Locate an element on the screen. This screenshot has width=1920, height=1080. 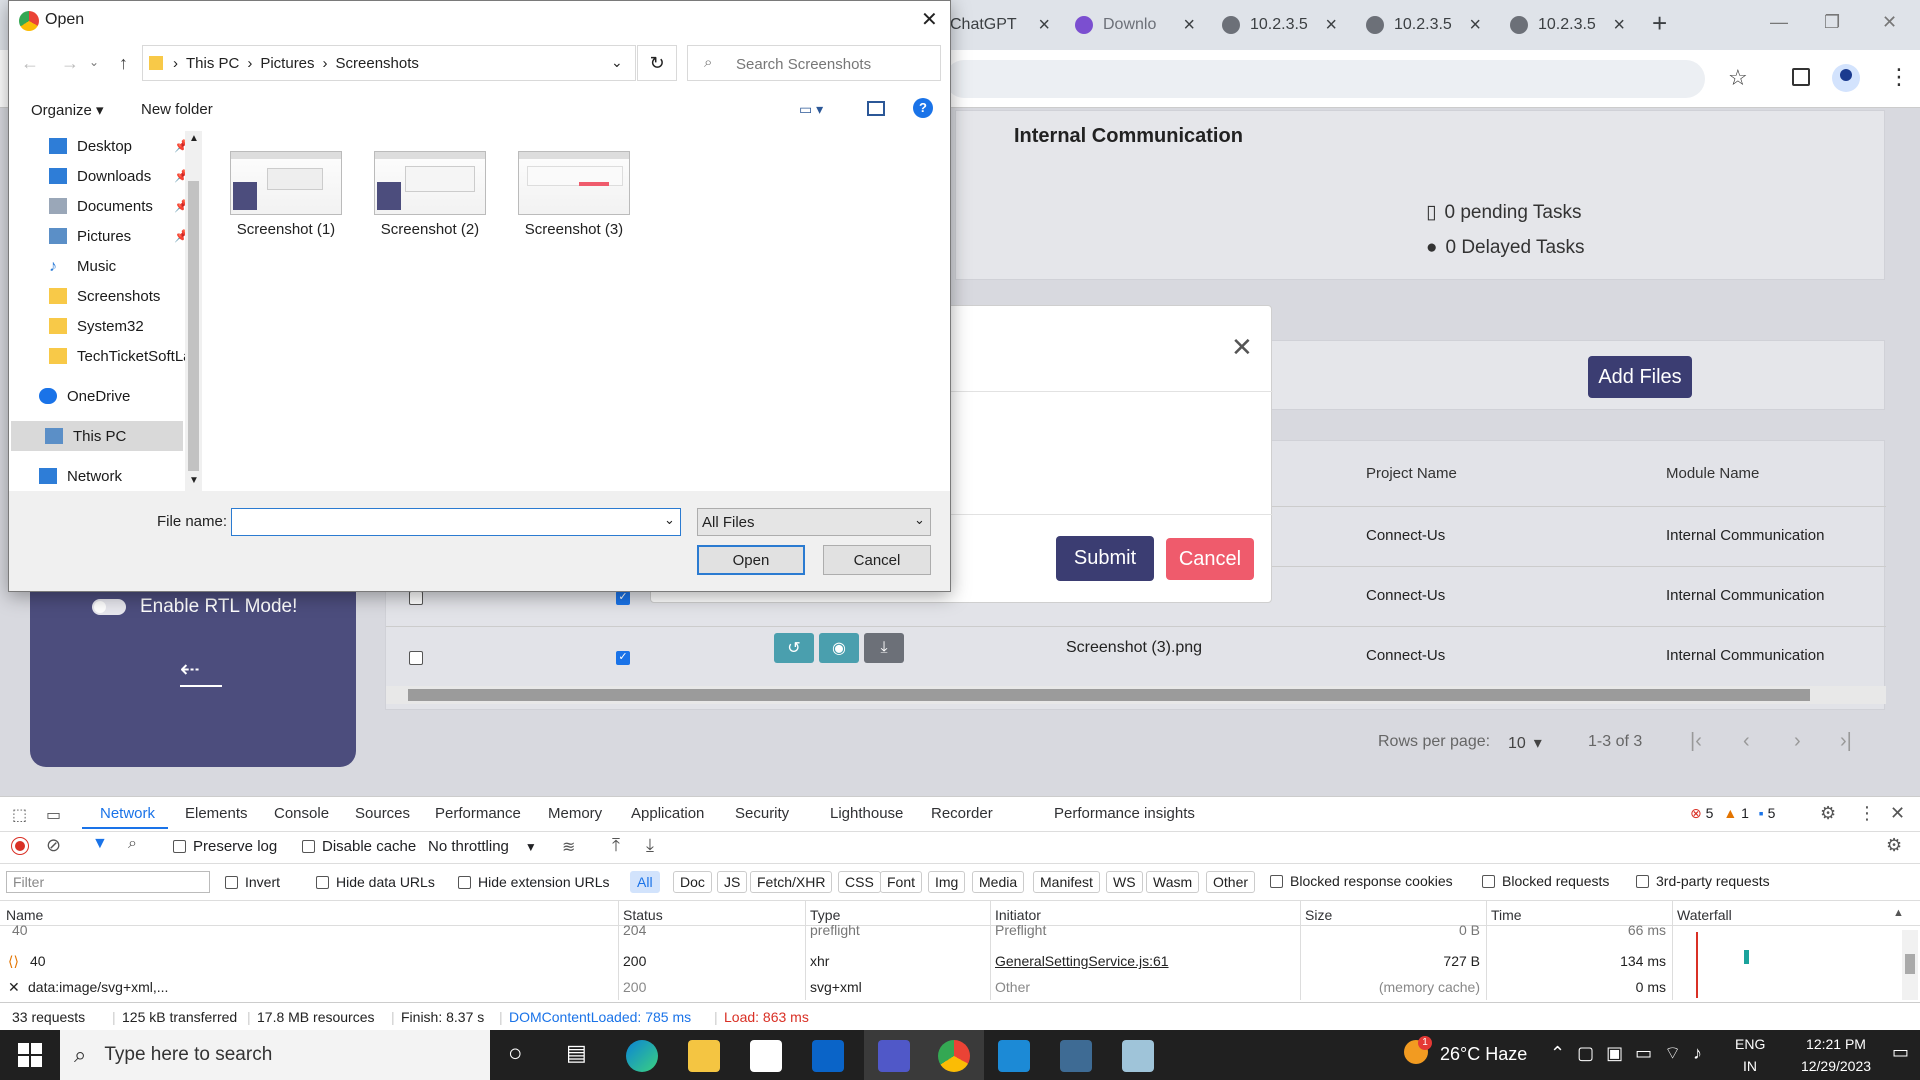
forward-arrow-icon: → is located at coordinates (70, 63).